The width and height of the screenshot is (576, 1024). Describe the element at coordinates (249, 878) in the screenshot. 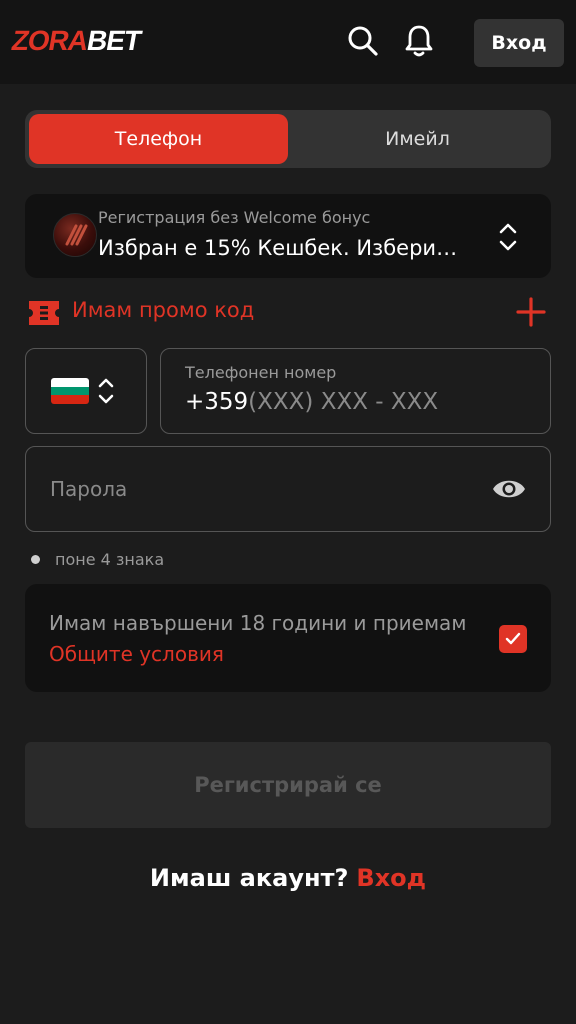

I see `login-question: Имаш акаунт?` at that location.